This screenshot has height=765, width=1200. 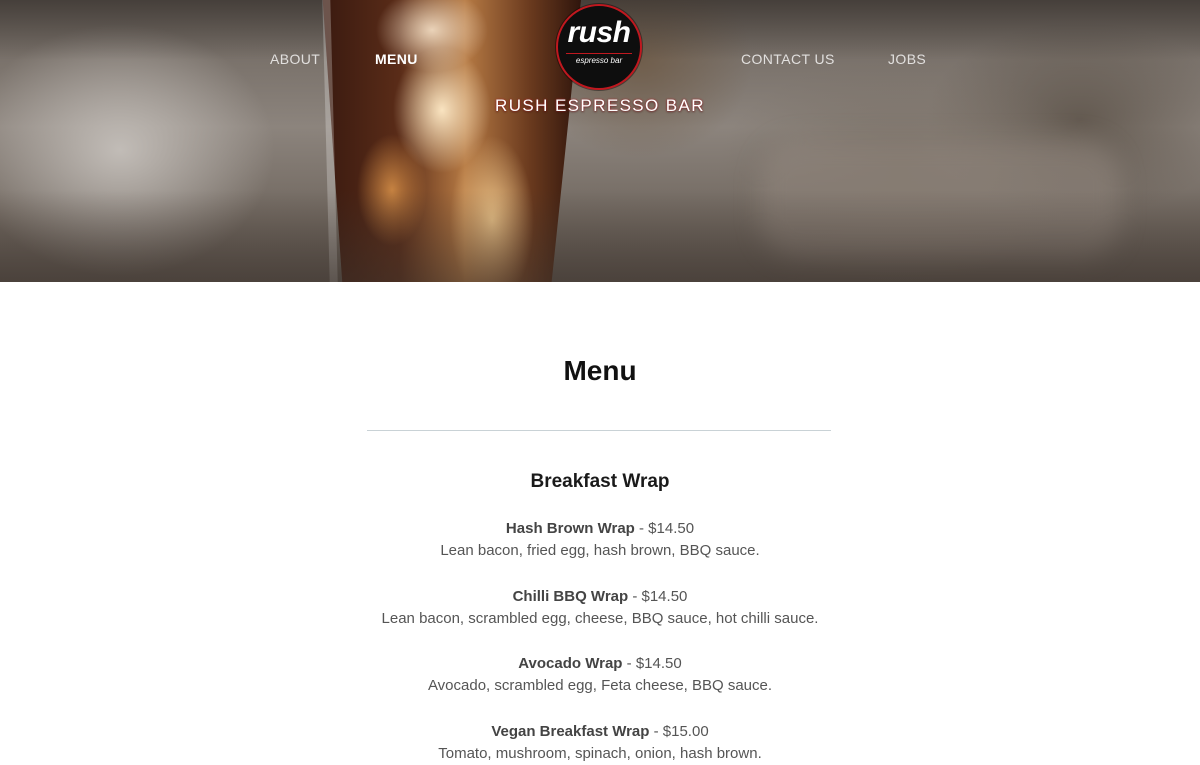 What do you see at coordinates (600, 236) in the screenshot?
I see `hero-shade-bottom` at bounding box center [600, 236].